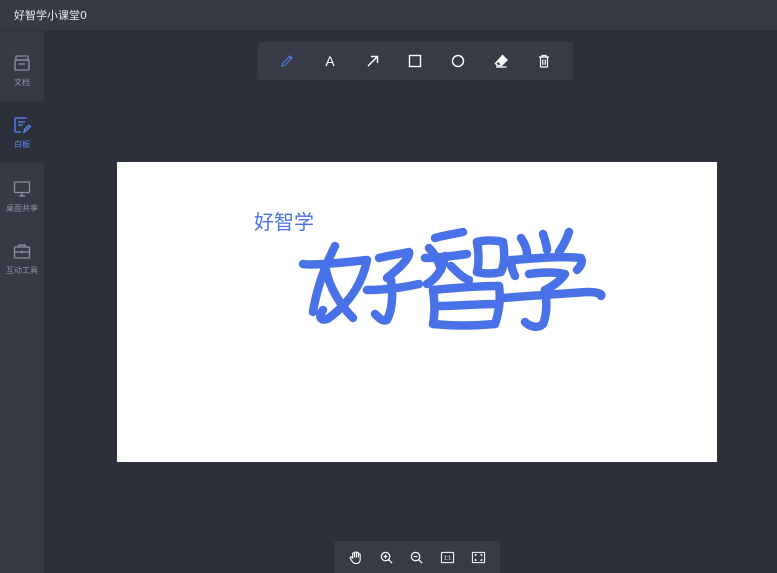 The width and height of the screenshot is (777, 573). I want to click on rectangle-tool-button, so click(415, 61).